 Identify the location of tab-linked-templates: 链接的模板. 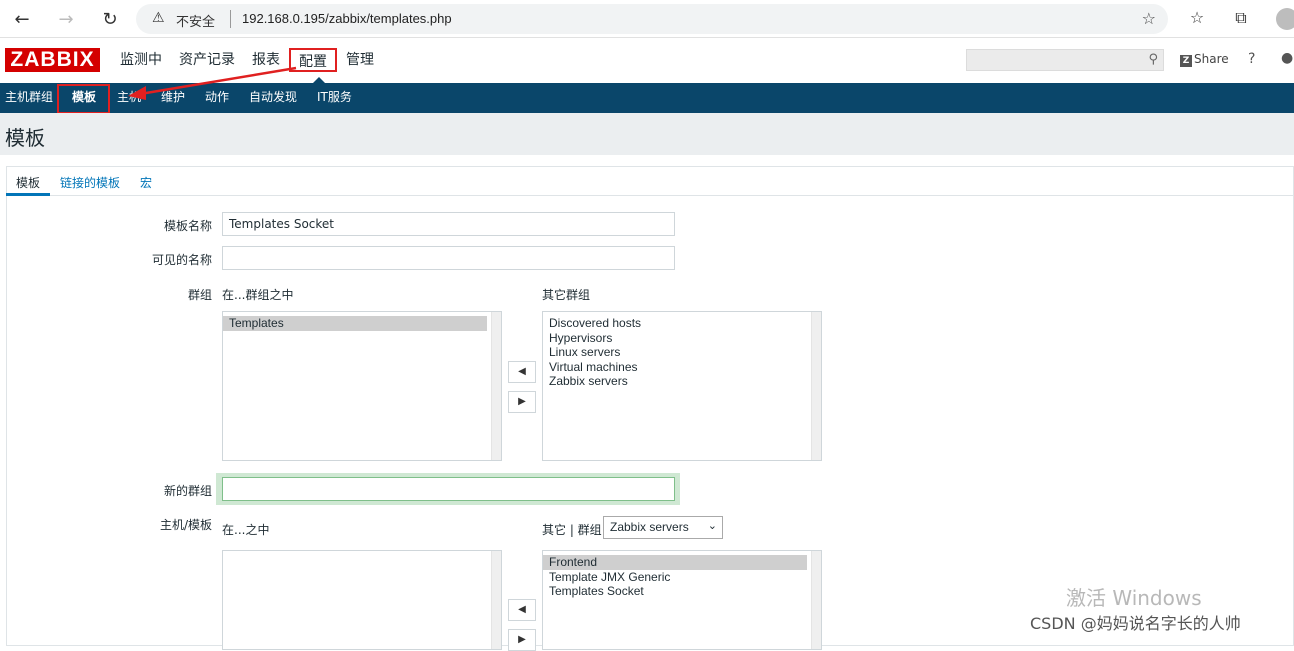
(90, 182).